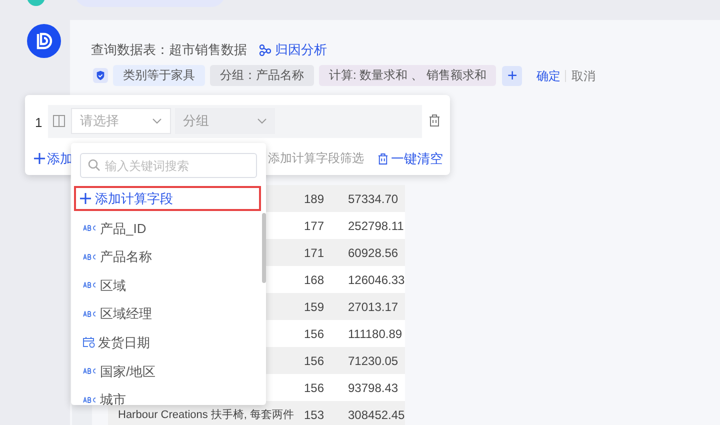  Describe the element at coordinates (373, 307) in the screenshot. I see `table-cell-text: 27013.17` at that location.